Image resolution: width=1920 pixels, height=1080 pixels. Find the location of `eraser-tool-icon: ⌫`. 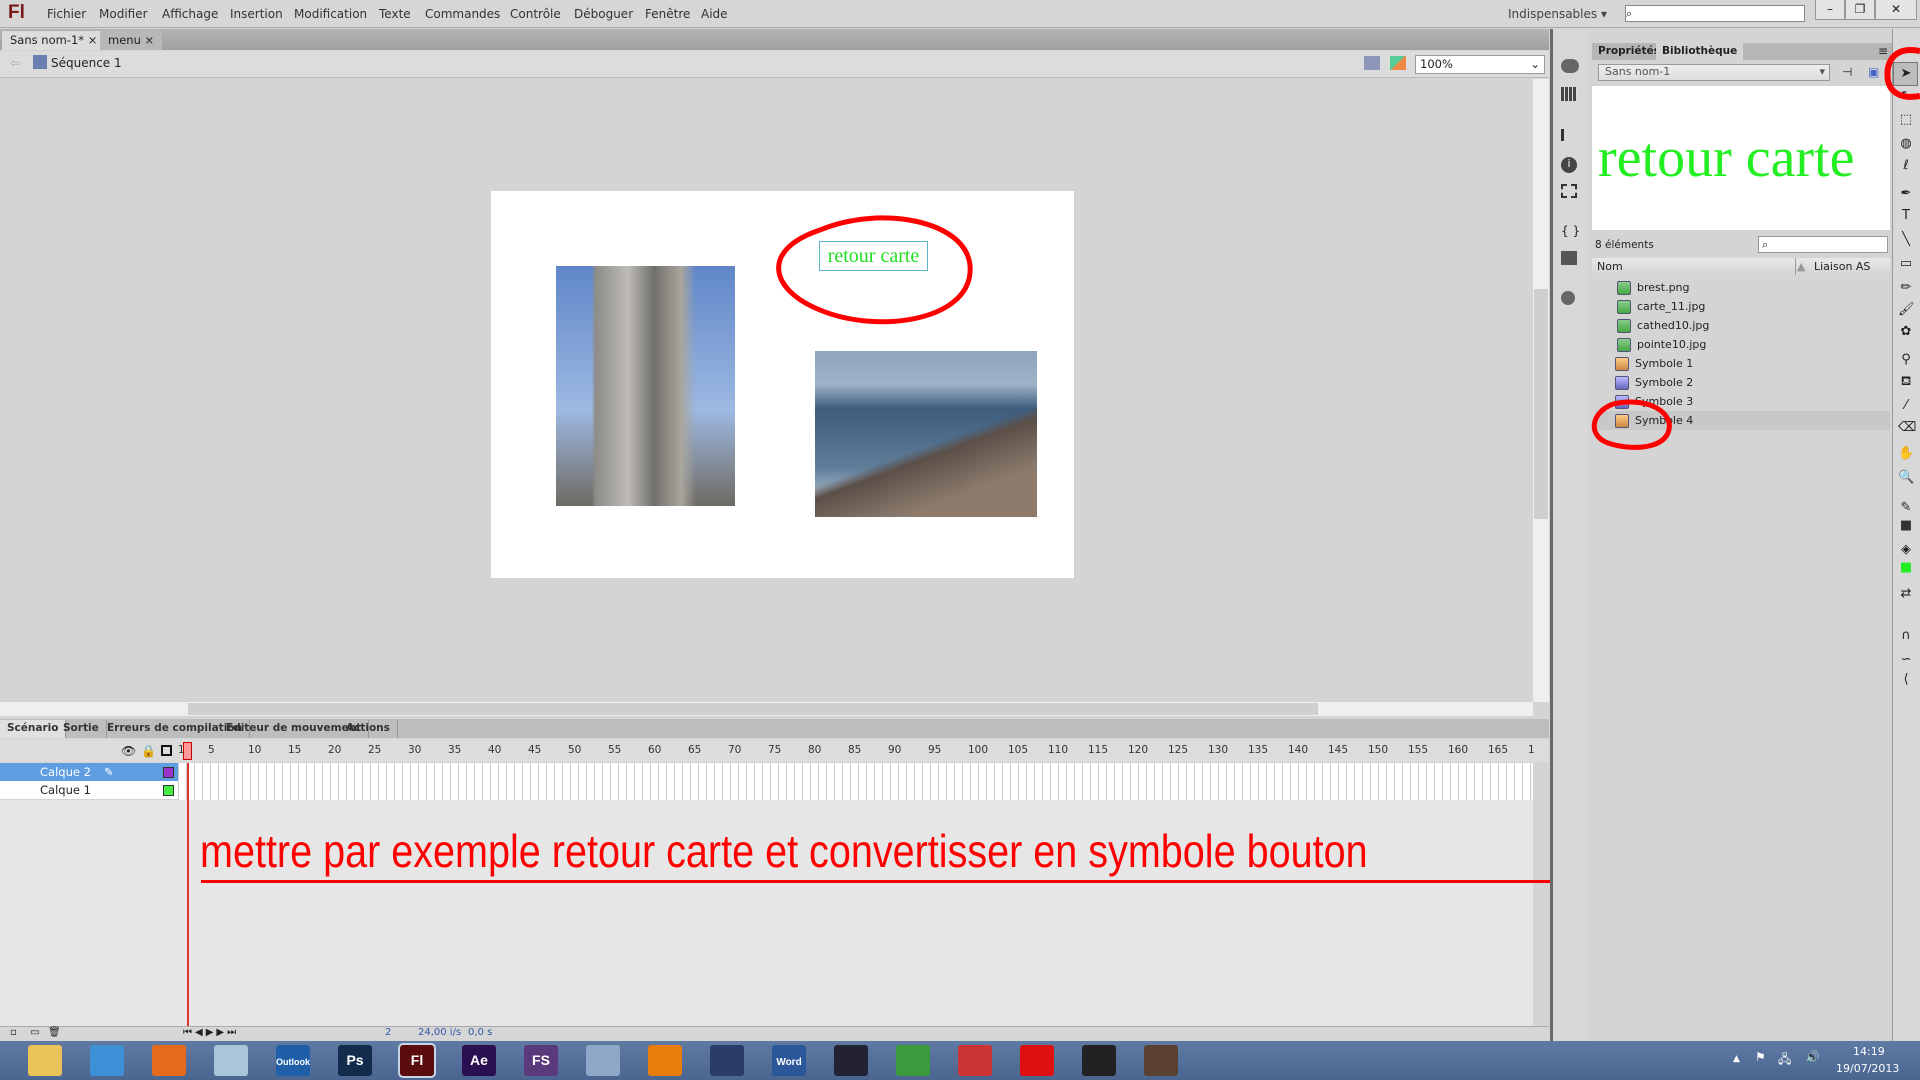

eraser-tool-icon: ⌫ is located at coordinates (1907, 428).